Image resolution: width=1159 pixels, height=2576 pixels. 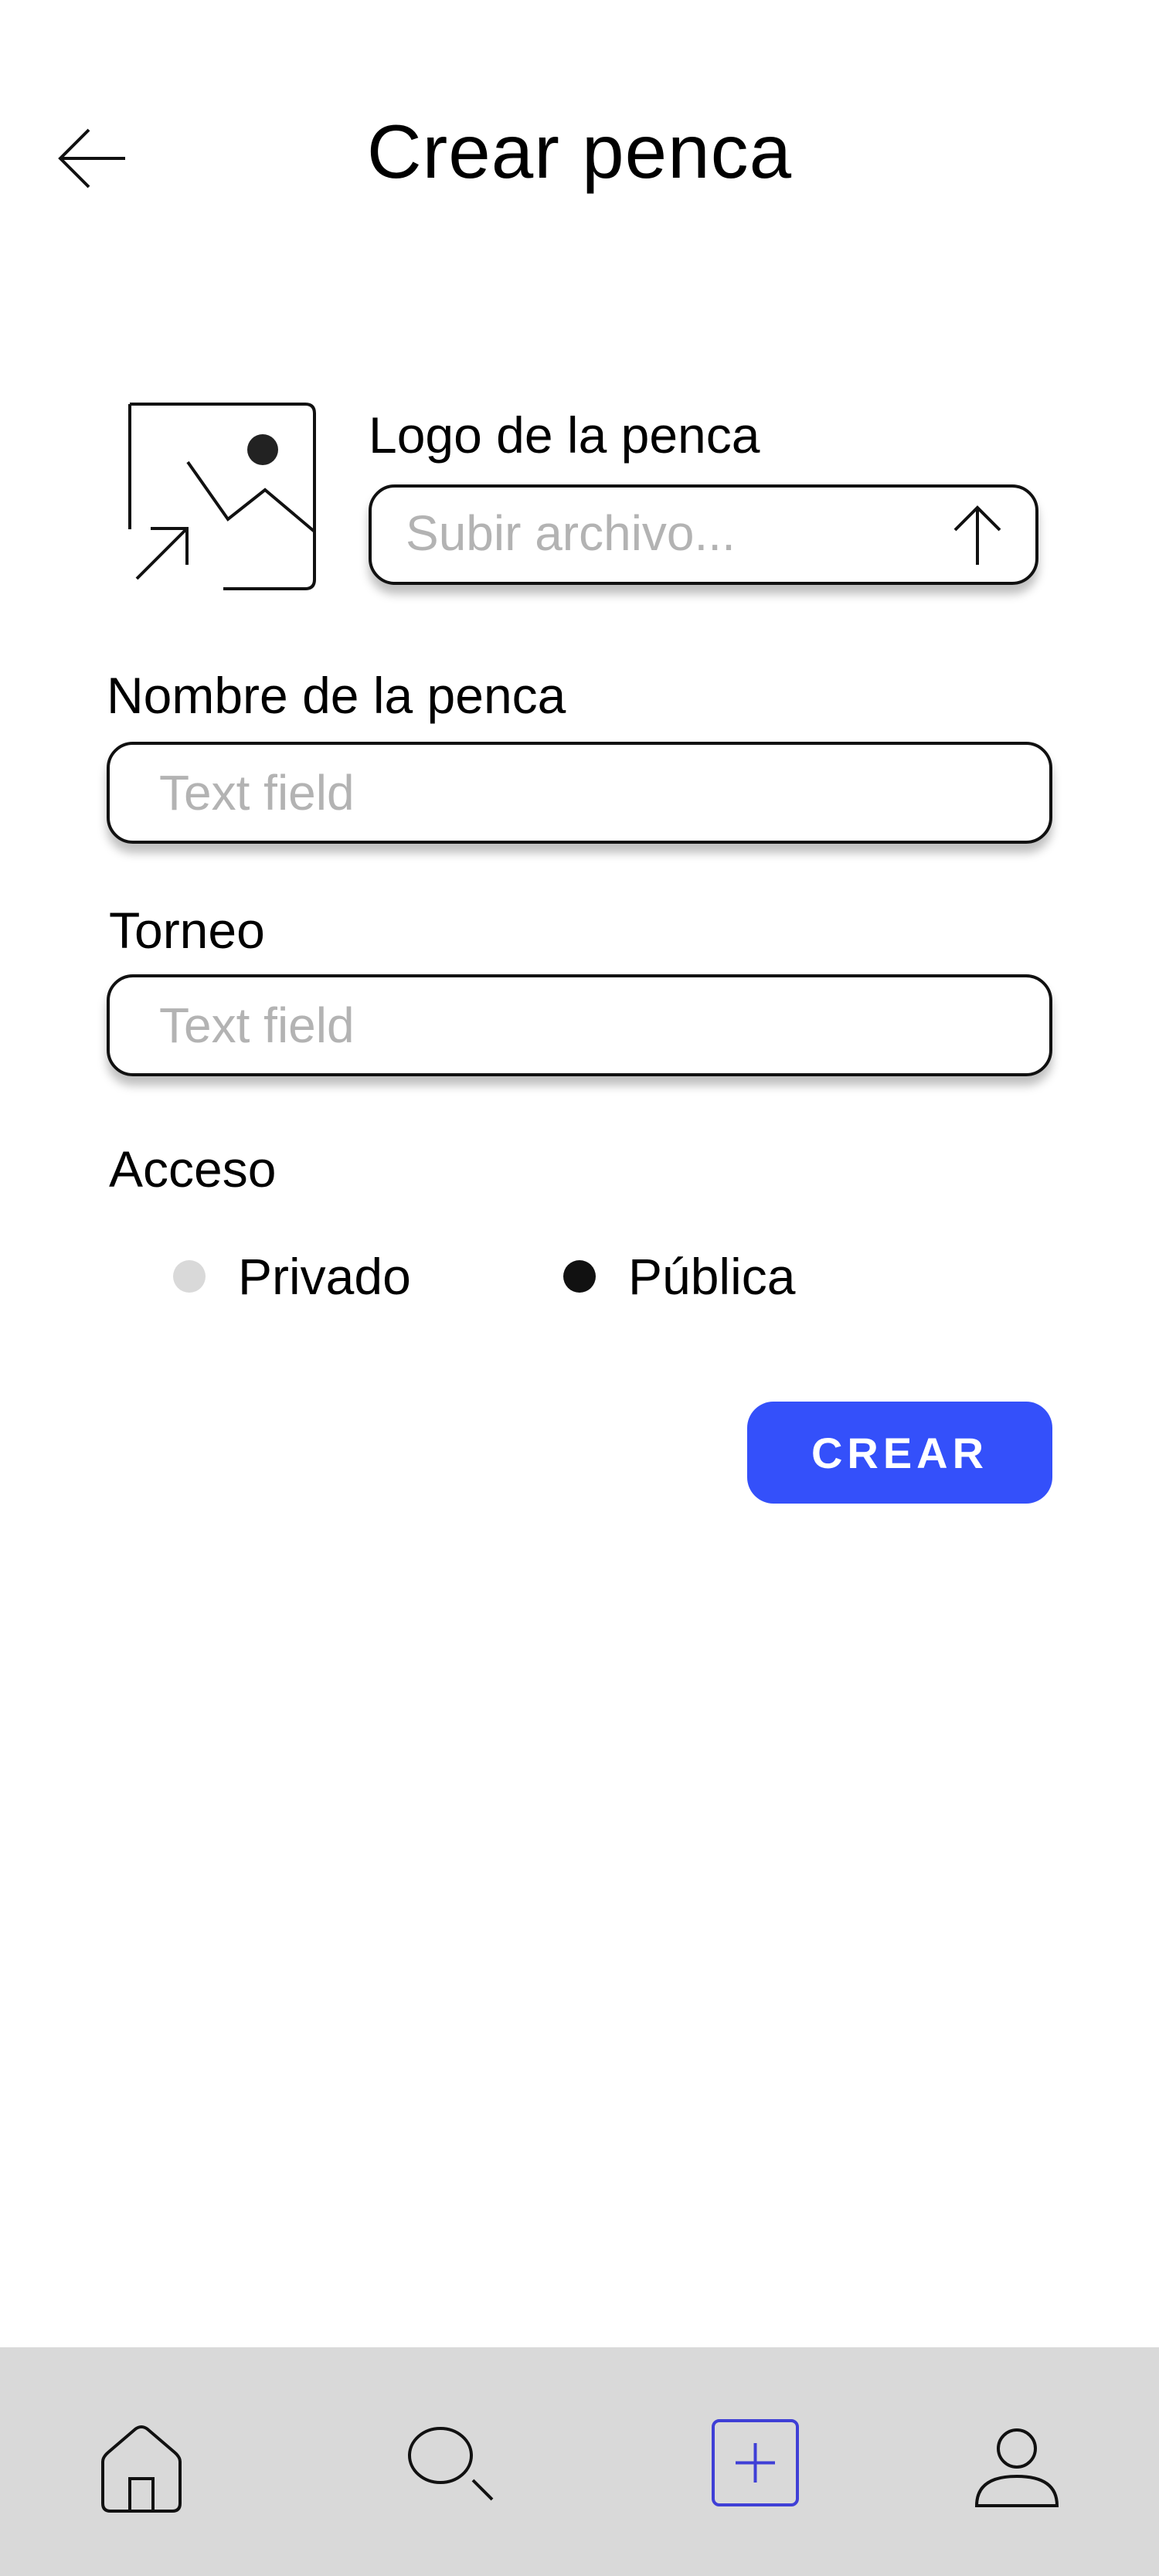 I want to click on home-icon, so click(x=141, y=2469).